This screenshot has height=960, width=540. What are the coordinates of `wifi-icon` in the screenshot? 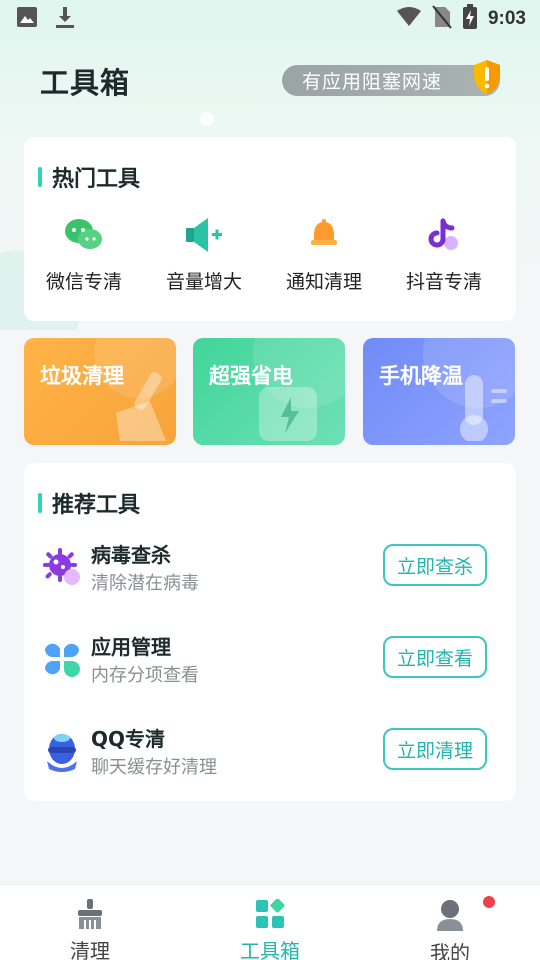 It's located at (409, 19).